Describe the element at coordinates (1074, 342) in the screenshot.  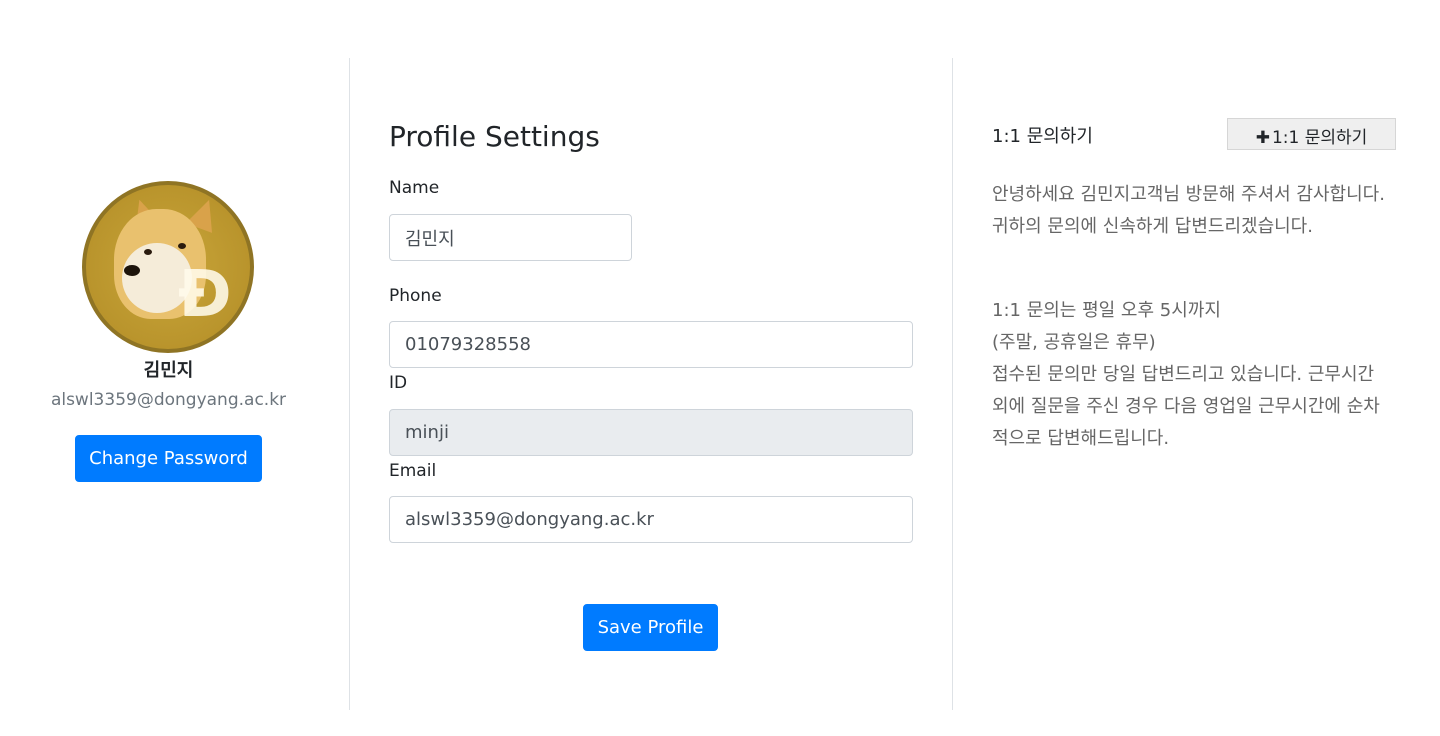
I see `hours-line: (주말, 공휴일은 휴무)` at that location.